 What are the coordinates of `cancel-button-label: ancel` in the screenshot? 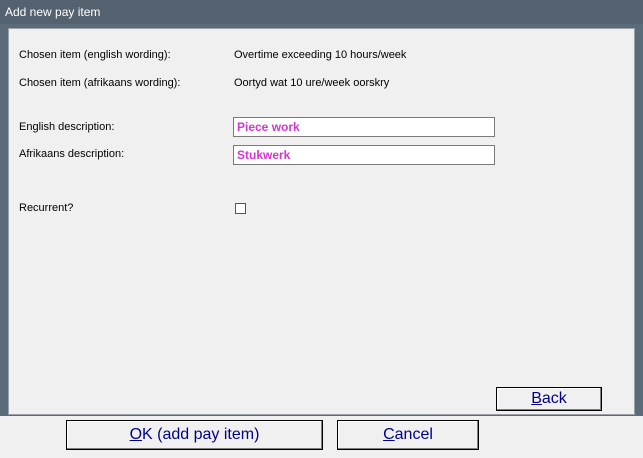 It's located at (413, 434).